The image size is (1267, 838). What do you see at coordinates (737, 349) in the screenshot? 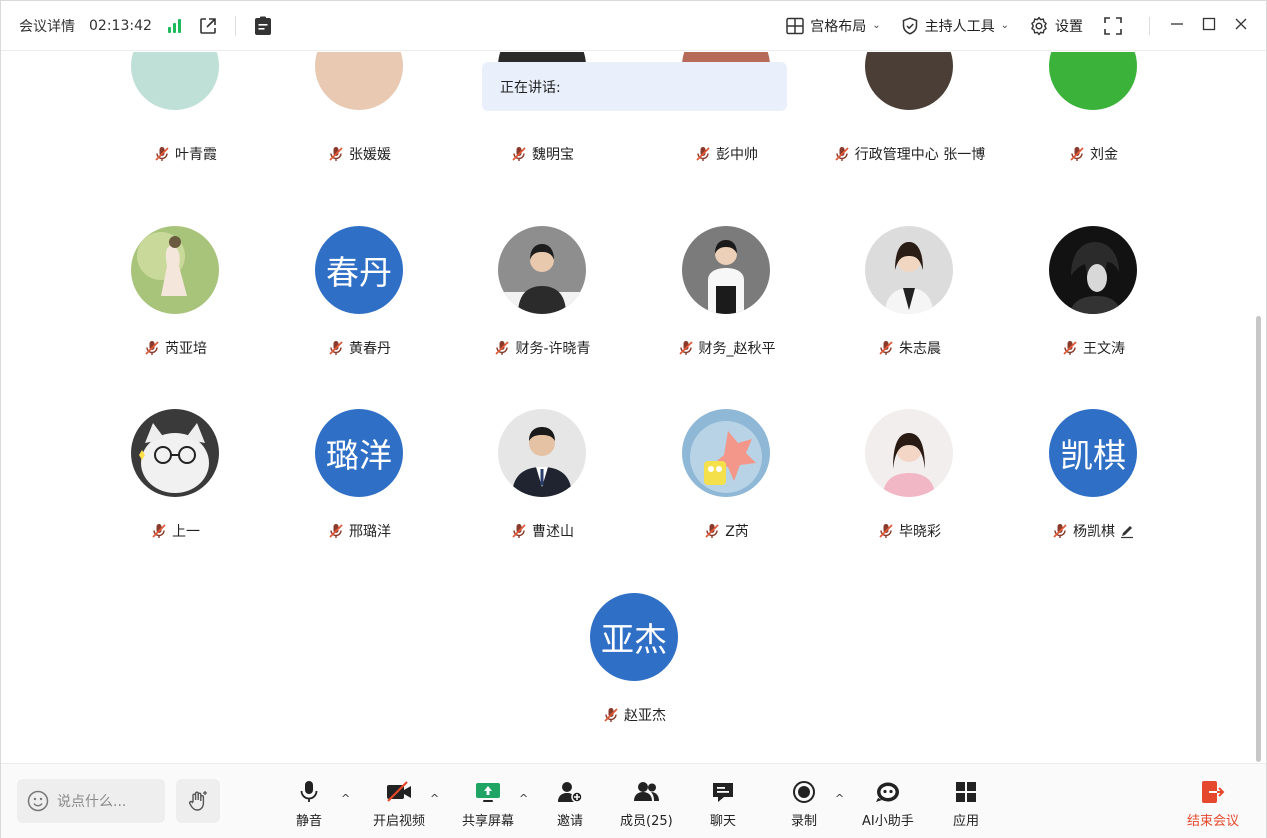
I see `participant-name: 财务_赵秋平` at bounding box center [737, 349].